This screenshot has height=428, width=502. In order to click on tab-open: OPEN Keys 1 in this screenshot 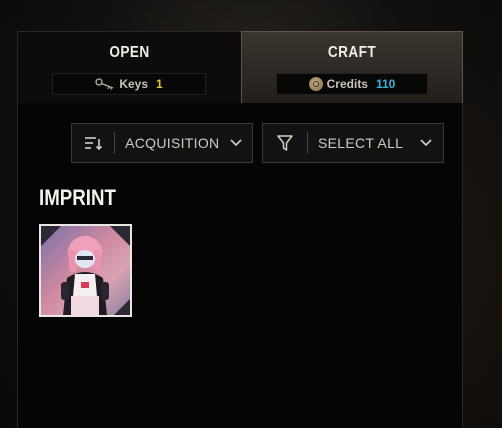, I will do `click(129, 67)`.